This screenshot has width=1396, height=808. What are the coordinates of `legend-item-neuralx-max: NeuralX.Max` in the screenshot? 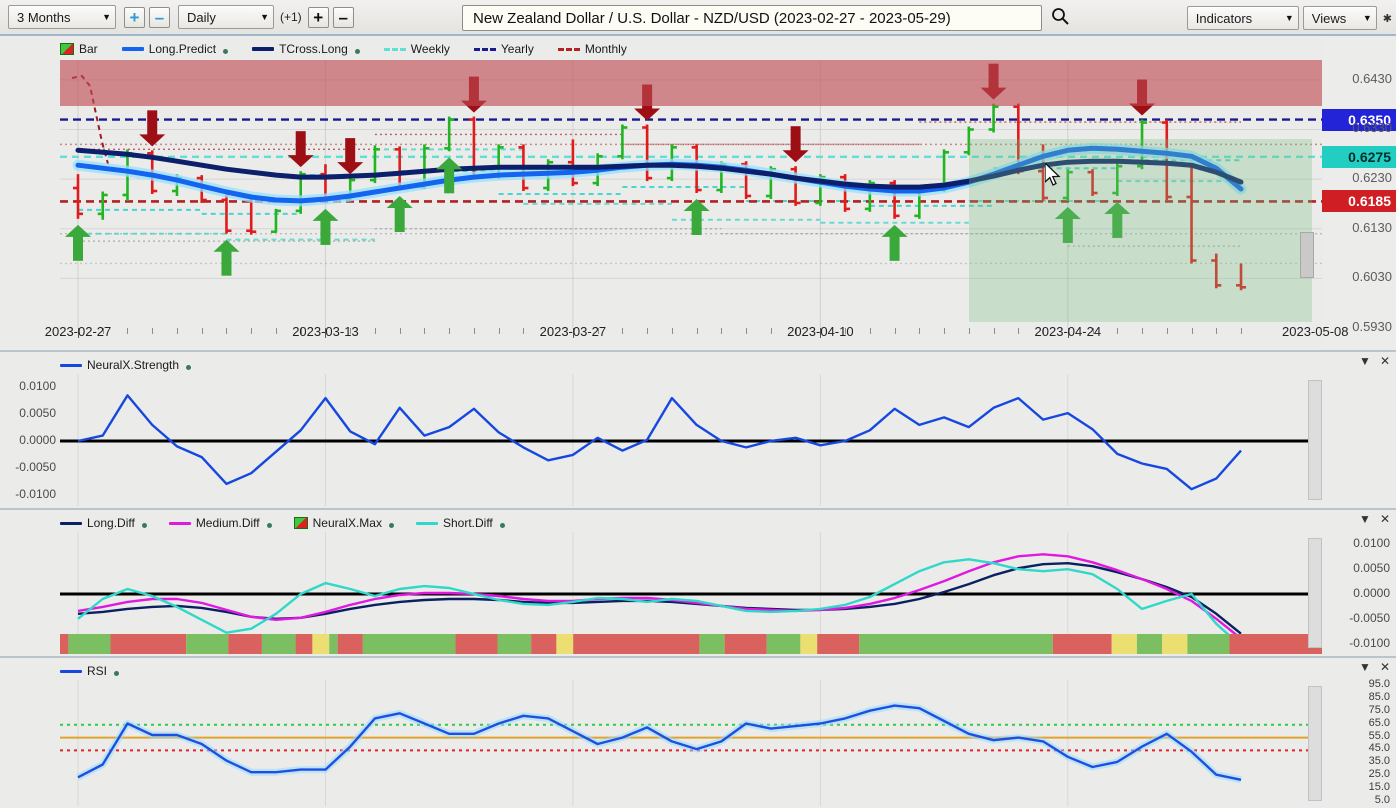 It's located at (343, 523).